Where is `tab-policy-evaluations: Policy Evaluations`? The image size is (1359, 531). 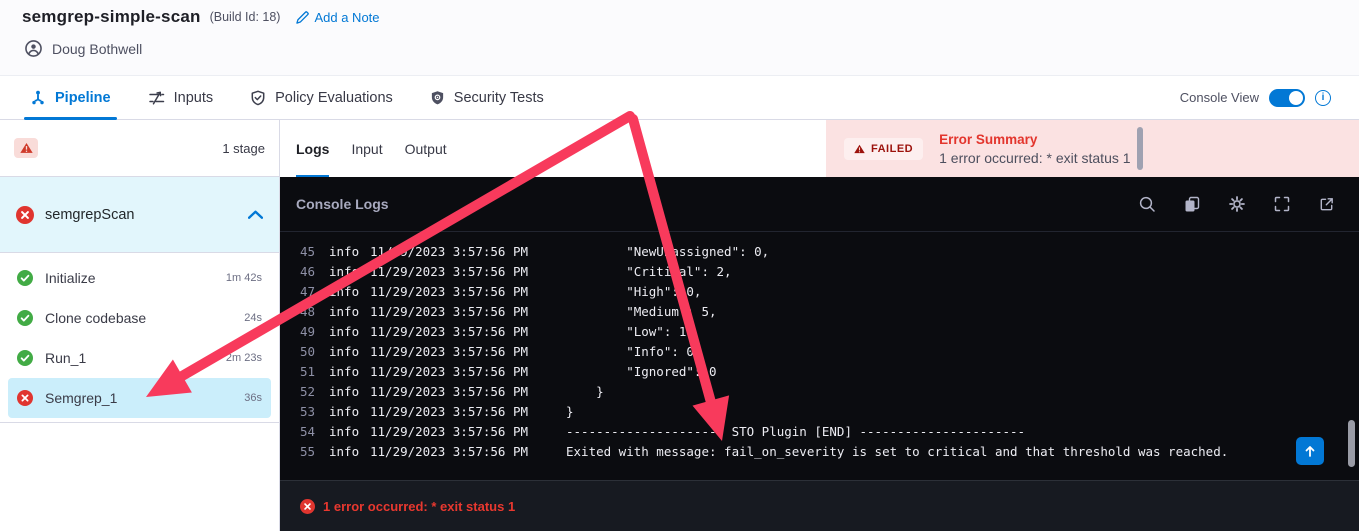
tab-policy-evaluations: Policy Evaluations is located at coordinates (321, 97).